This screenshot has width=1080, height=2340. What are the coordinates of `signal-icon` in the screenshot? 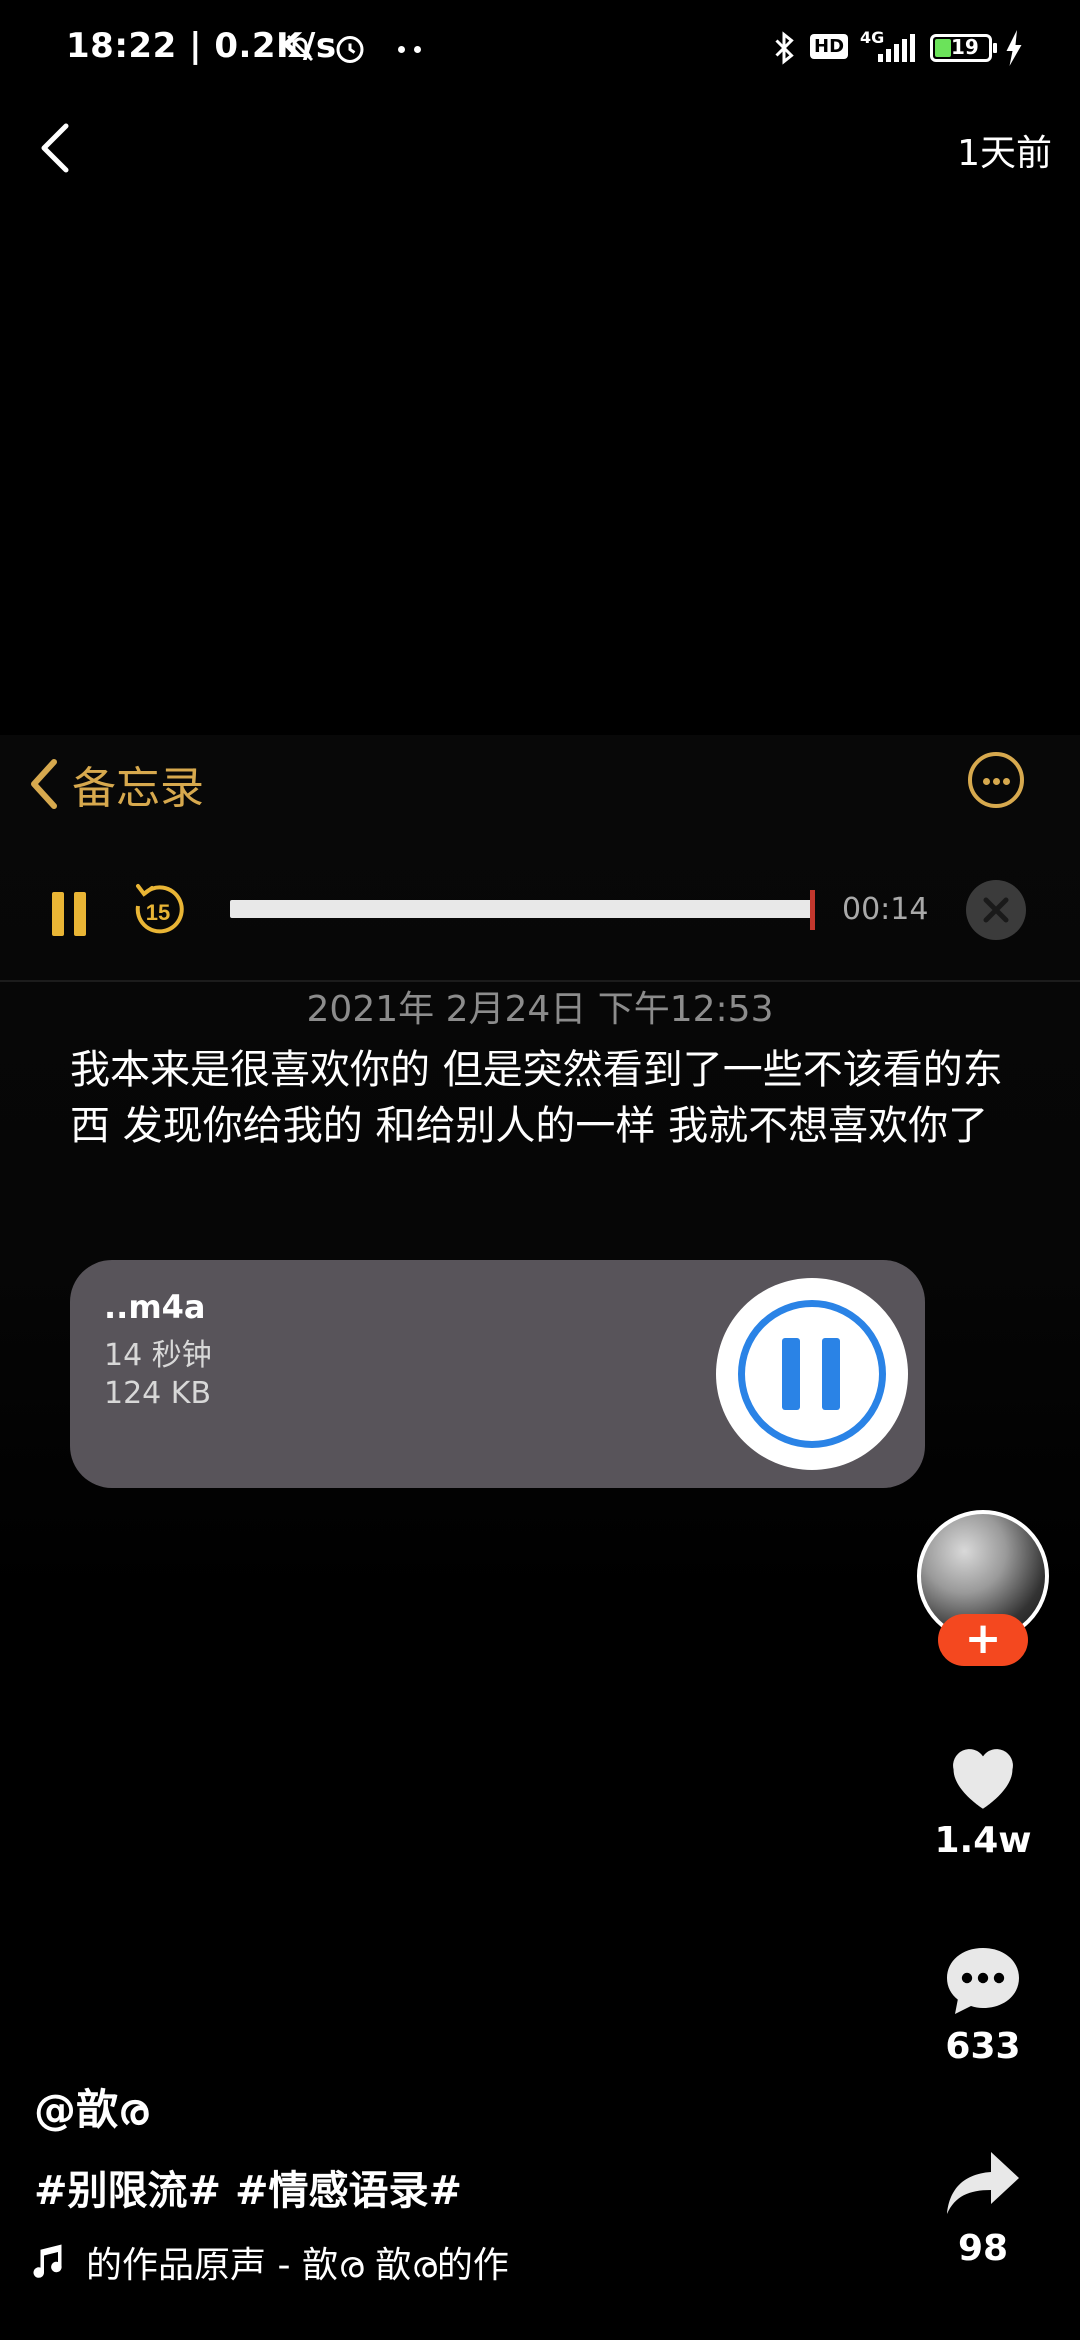 It's located at (896, 48).